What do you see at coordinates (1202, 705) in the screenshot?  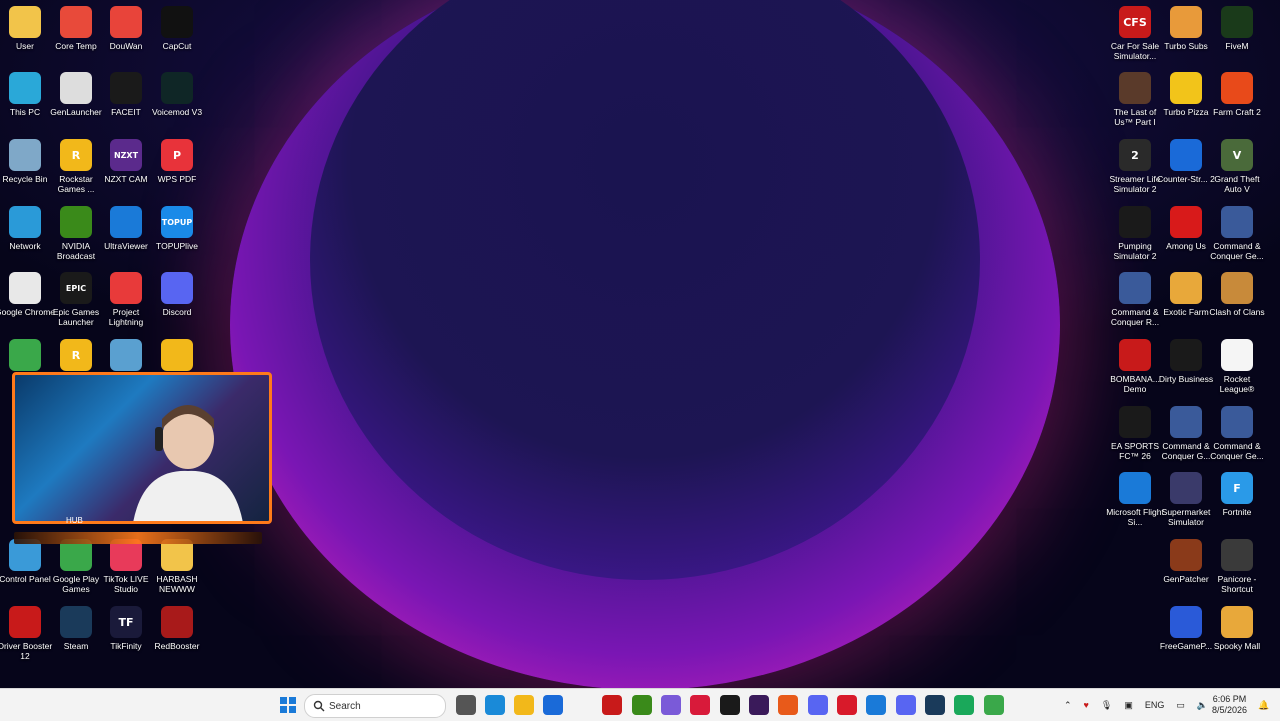 I see `volume-icon: 🔈` at bounding box center [1202, 705].